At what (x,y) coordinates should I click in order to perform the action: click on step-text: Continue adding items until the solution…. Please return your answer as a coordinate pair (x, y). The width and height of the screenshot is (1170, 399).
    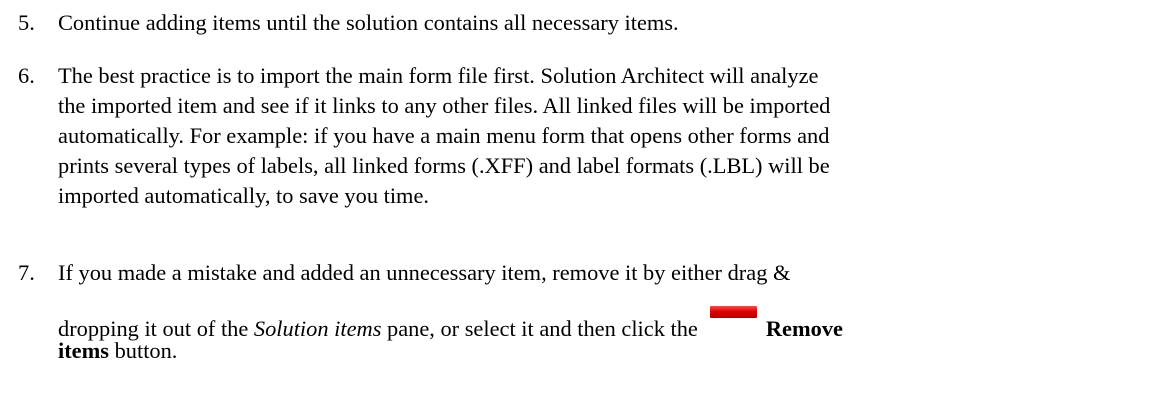
    Looking at the image, I should click on (368, 22).